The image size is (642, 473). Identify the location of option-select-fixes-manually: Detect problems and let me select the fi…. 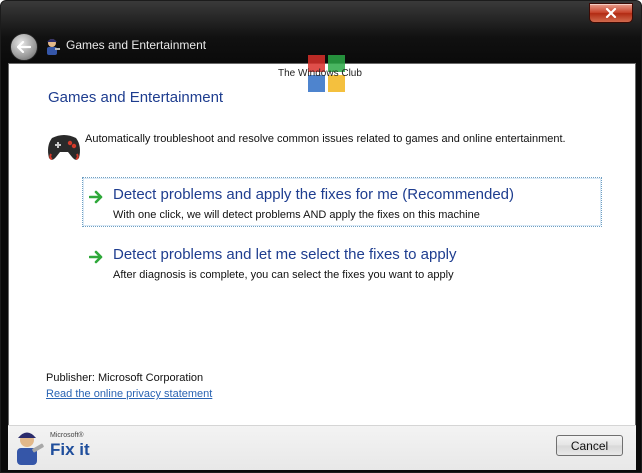
(342, 262).